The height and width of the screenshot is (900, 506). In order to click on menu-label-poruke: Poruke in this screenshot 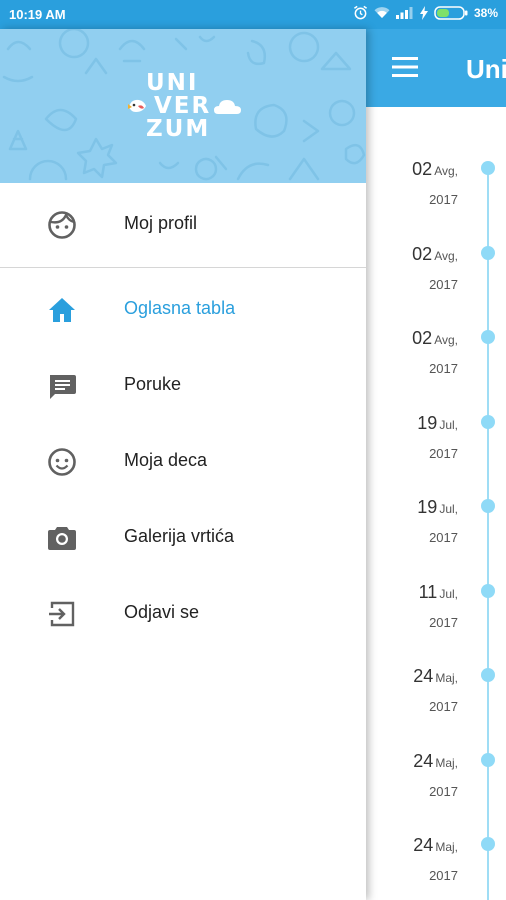, I will do `click(153, 384)`.